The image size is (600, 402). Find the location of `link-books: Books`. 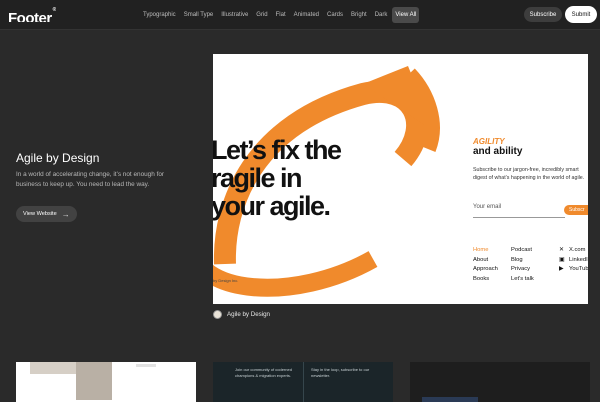

link-books: Books is located at coordinates (485, 280).